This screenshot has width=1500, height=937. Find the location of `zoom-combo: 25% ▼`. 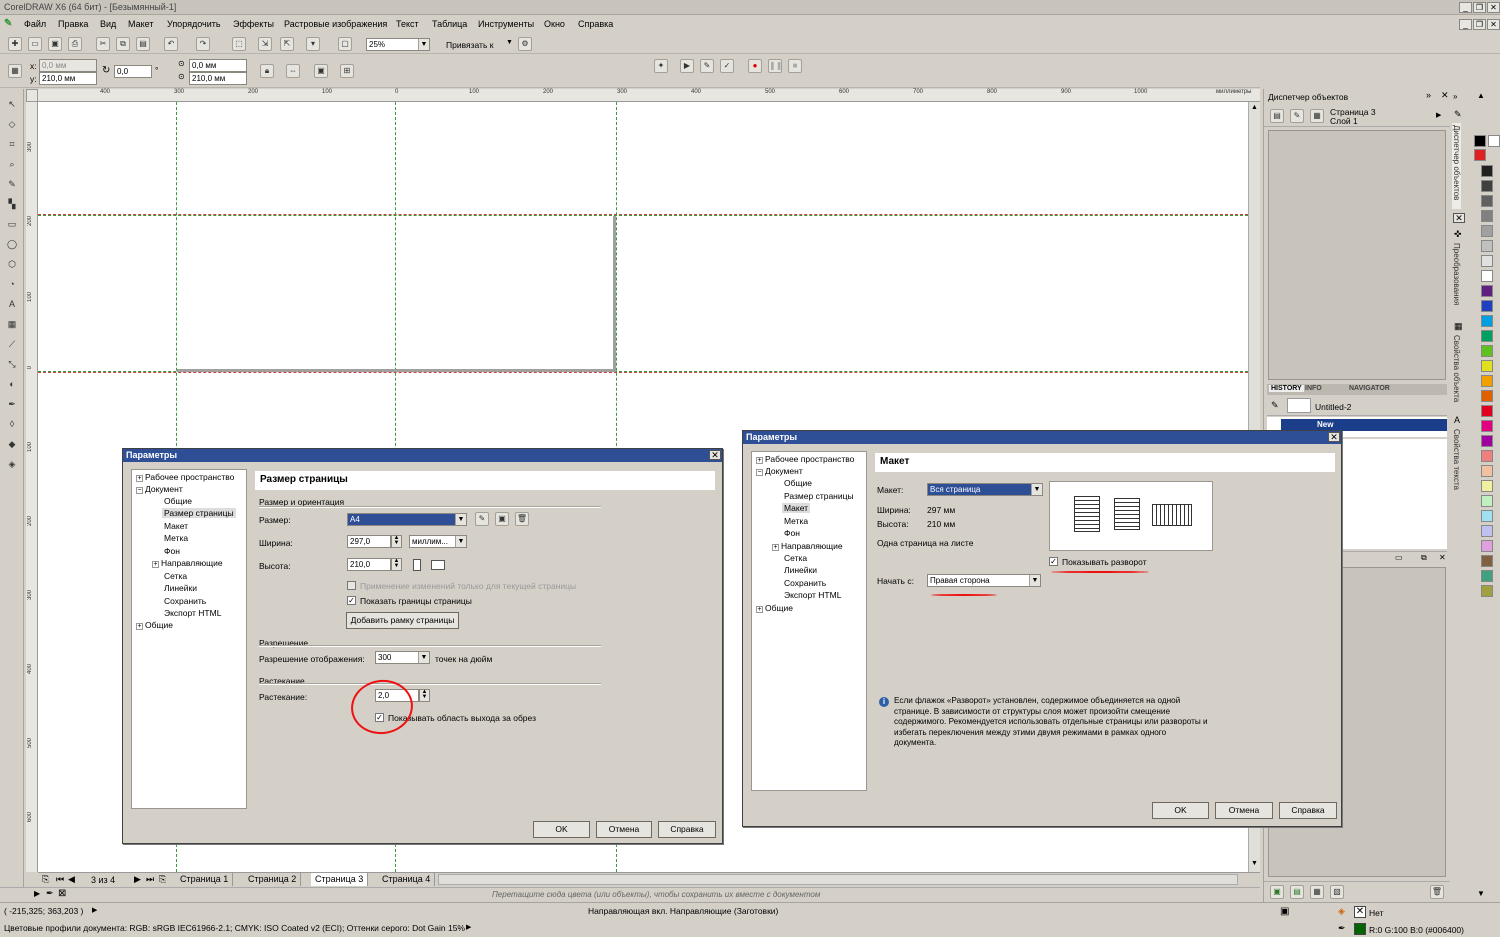

zoom-combo: 25% ▼ is located at coordinates (398, 44).